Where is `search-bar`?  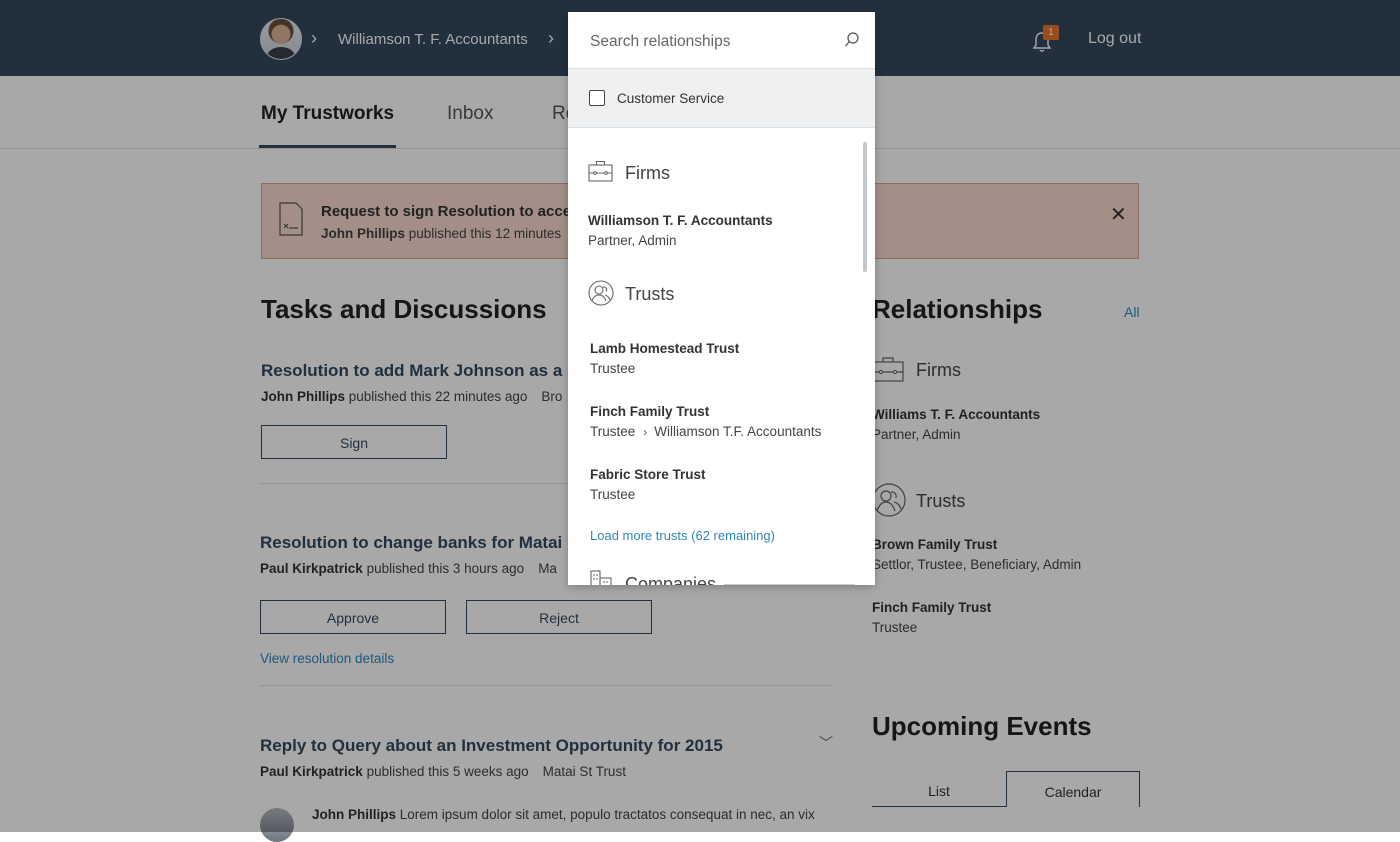 search-bar is located at coordinates (721, 40).